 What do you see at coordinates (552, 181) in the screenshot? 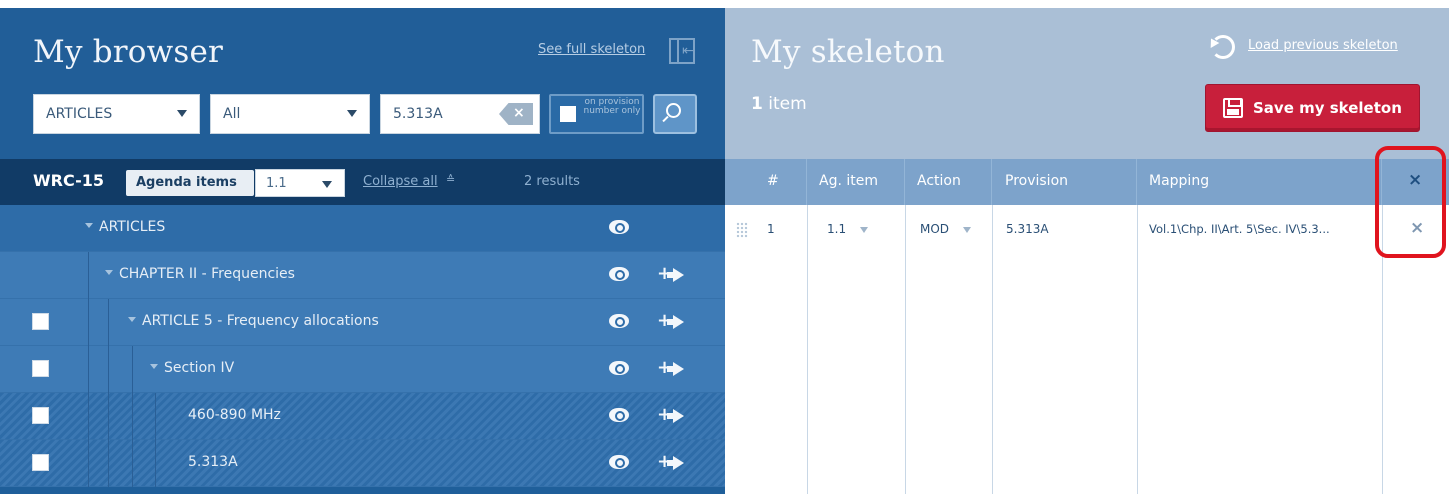
I see `results-count: 2 results` at bounding box center [552, 181].